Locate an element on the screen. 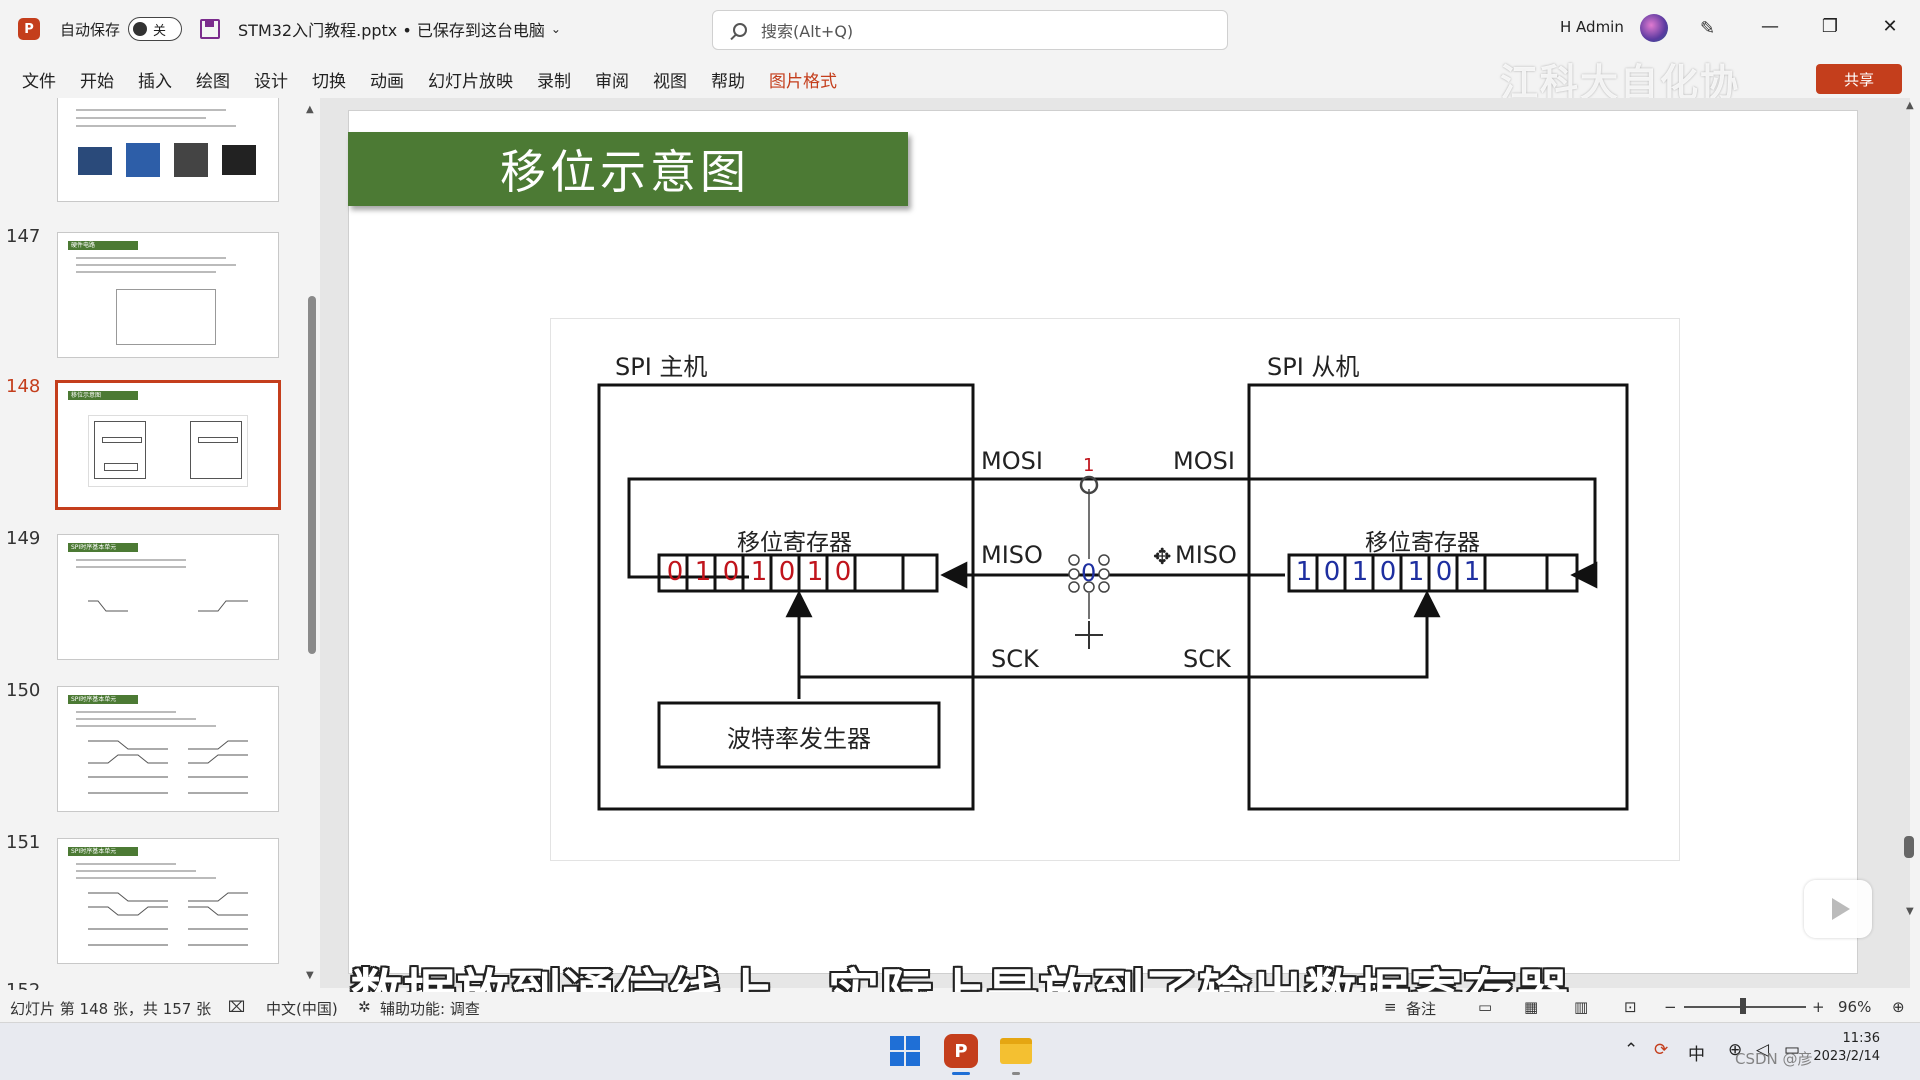  tab-home: 开始 is located at coordinates (97, 79).